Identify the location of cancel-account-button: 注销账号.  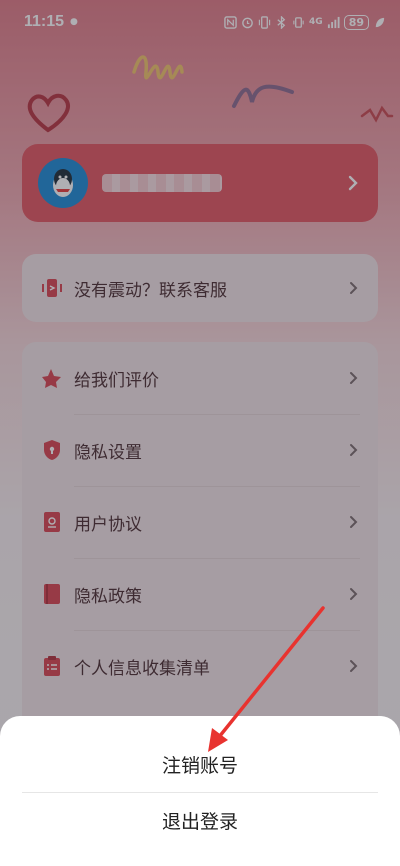
(200, 766).